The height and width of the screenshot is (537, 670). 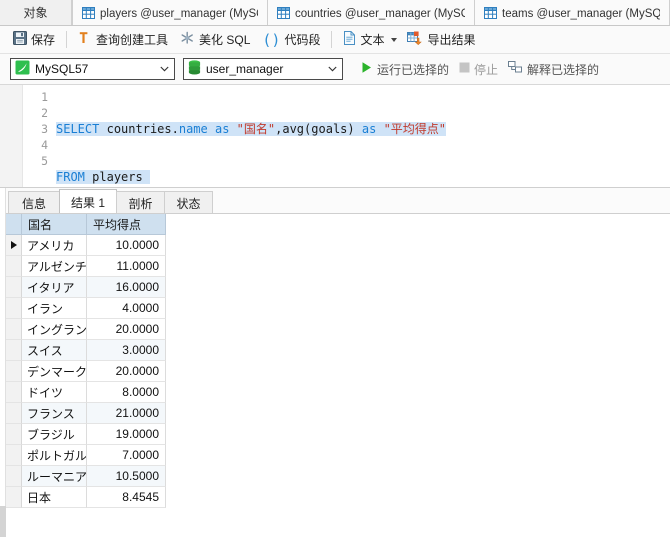 What do you see at coordinates (194, 69) in the screenshot?
I see `database-icon` at bounding box center [194, 69].